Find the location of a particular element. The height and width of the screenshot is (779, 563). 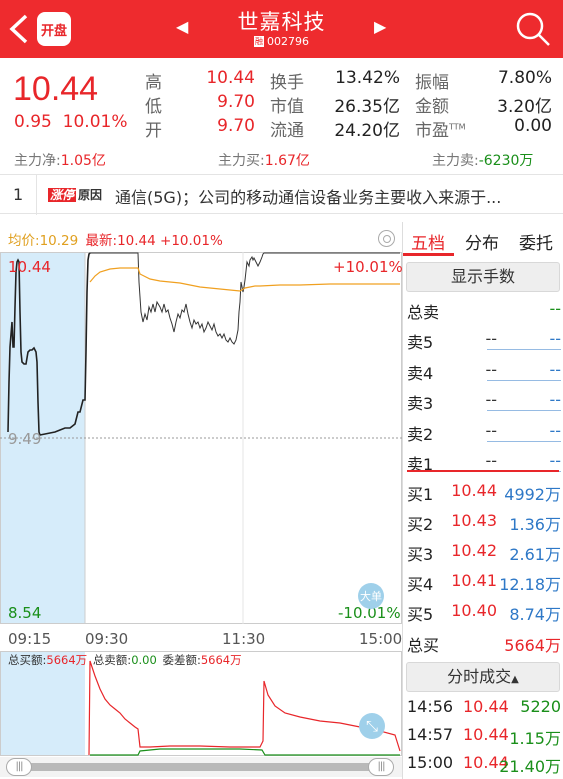

show-hands-button: 显示手数 is located at coordinates (483, 277).